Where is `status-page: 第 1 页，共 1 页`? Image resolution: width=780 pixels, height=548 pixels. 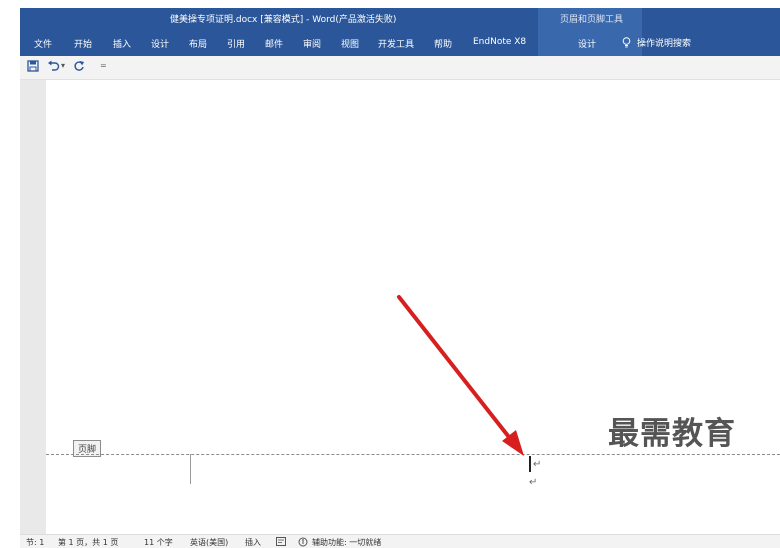
status-page: 第 1 页，共 1 页 is located at coordinates (88, 542).